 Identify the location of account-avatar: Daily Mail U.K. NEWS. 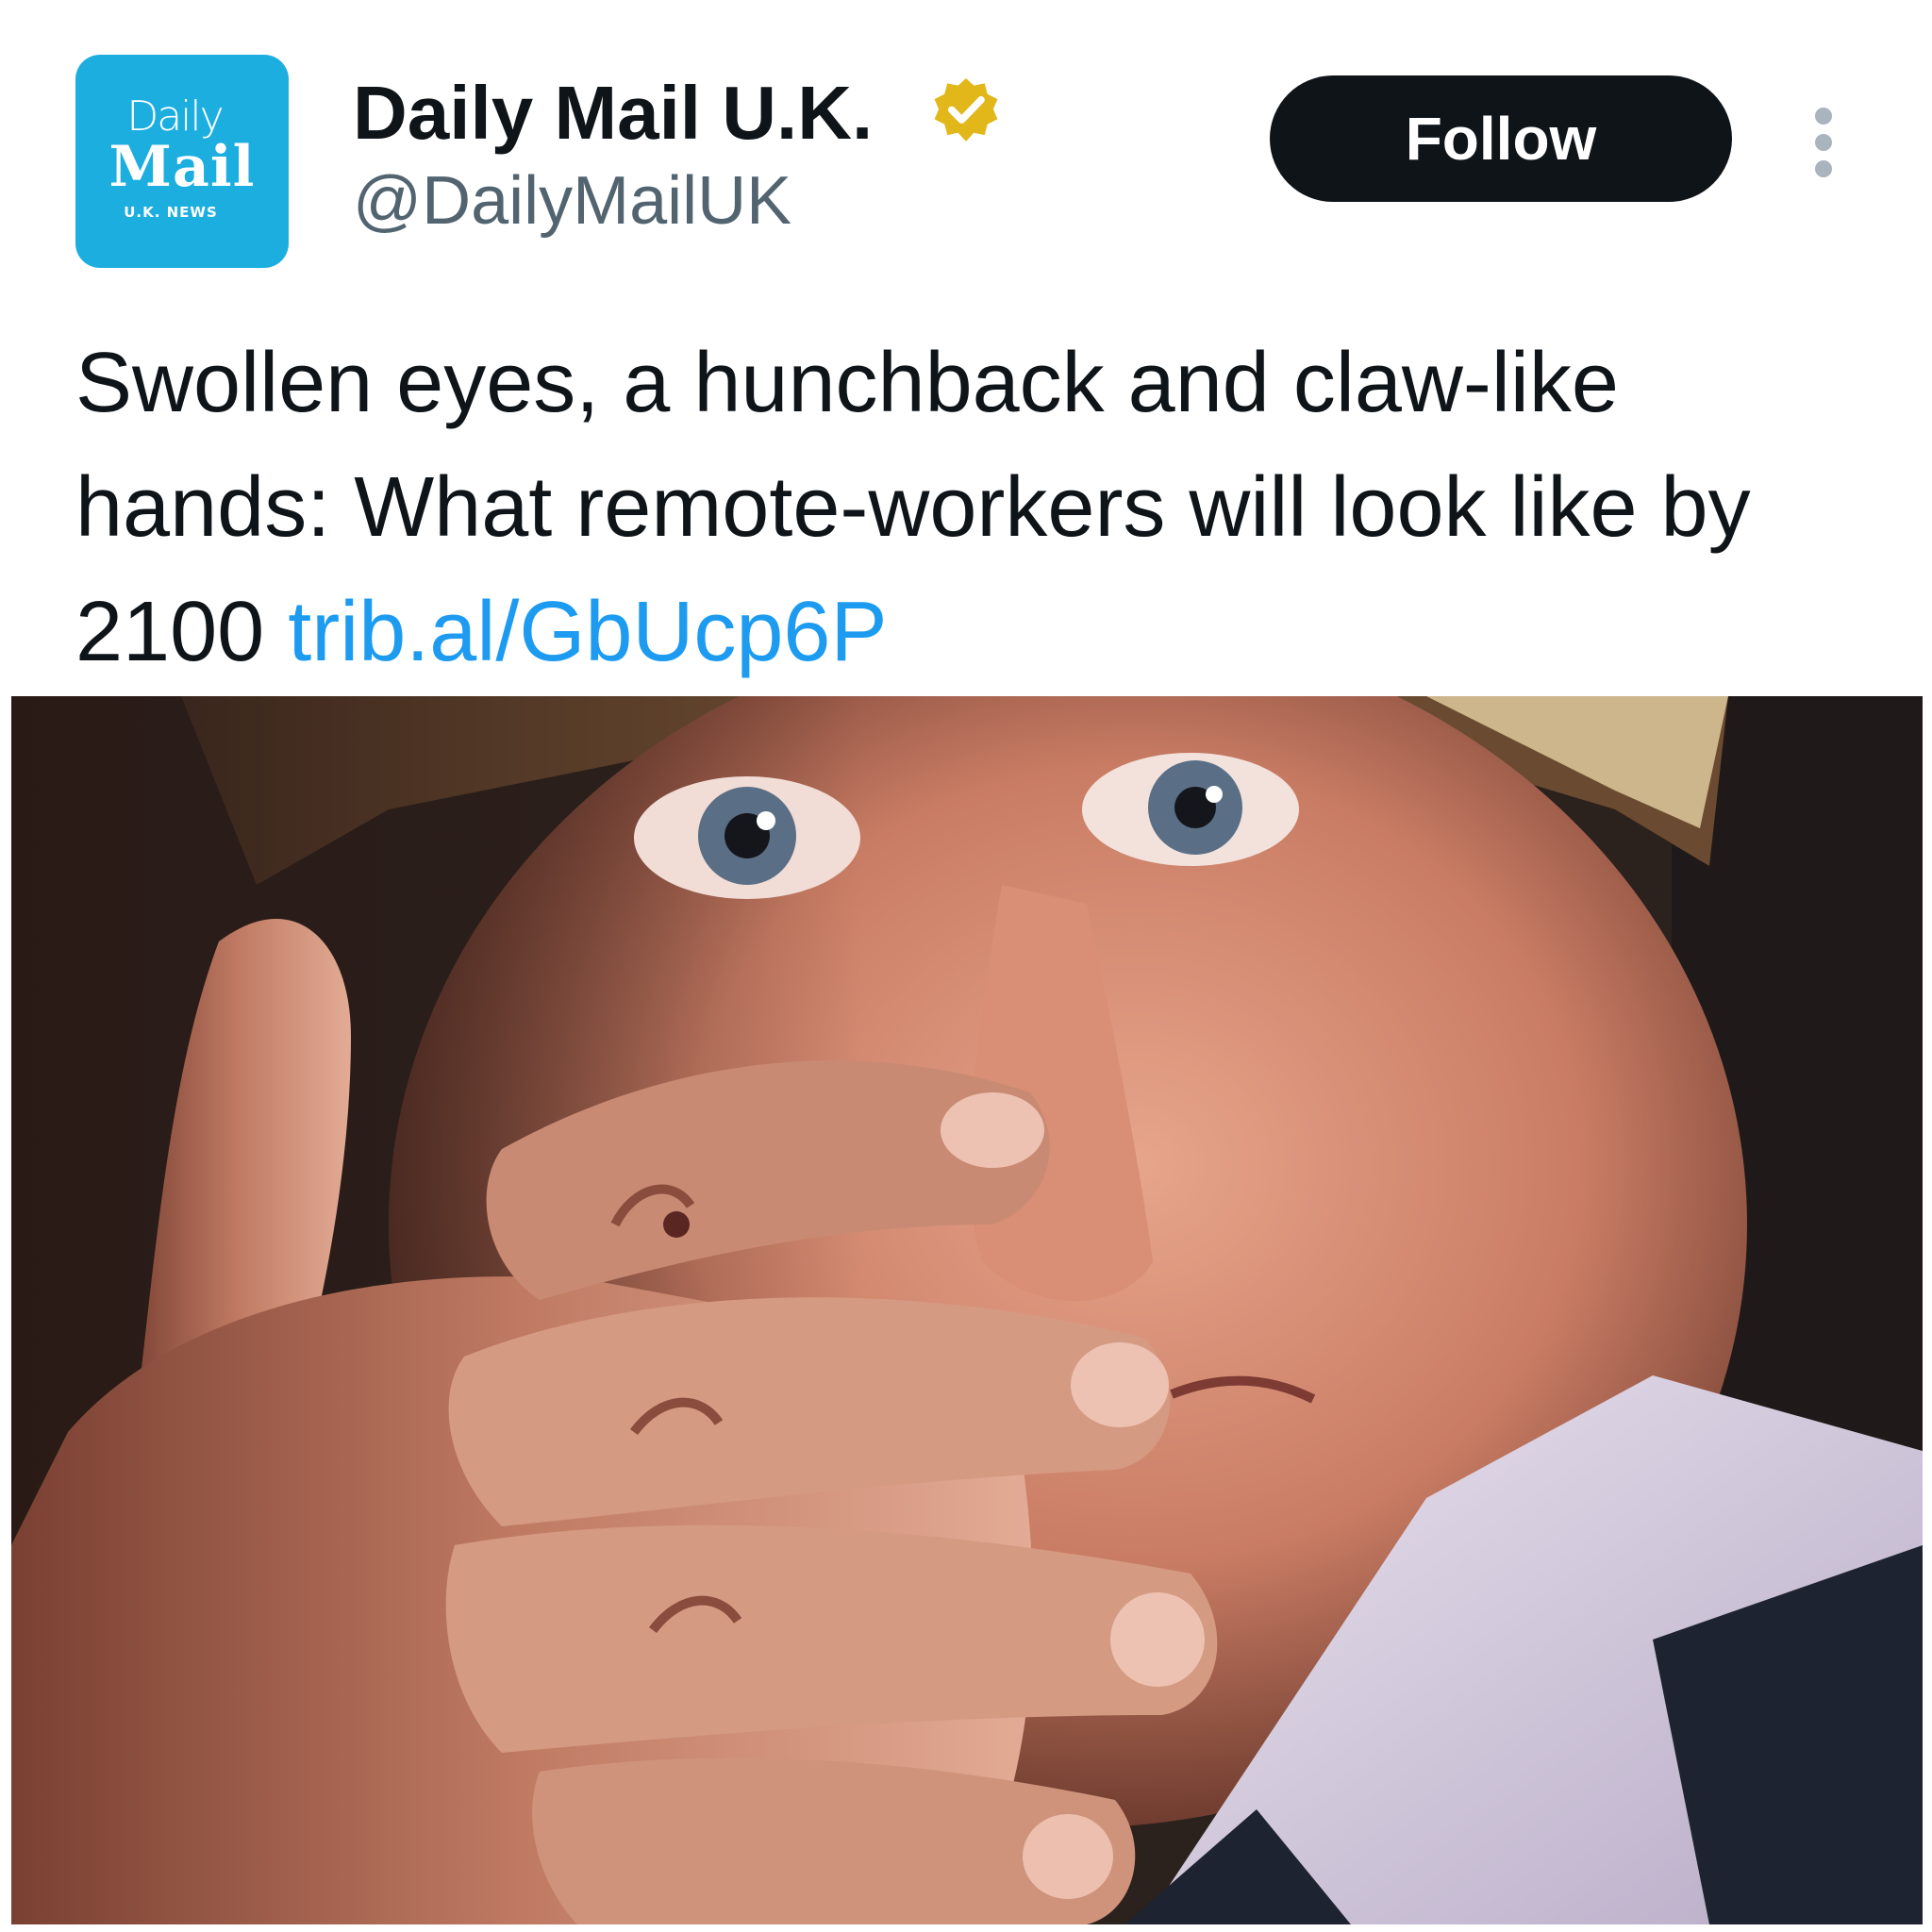
(182, 161).